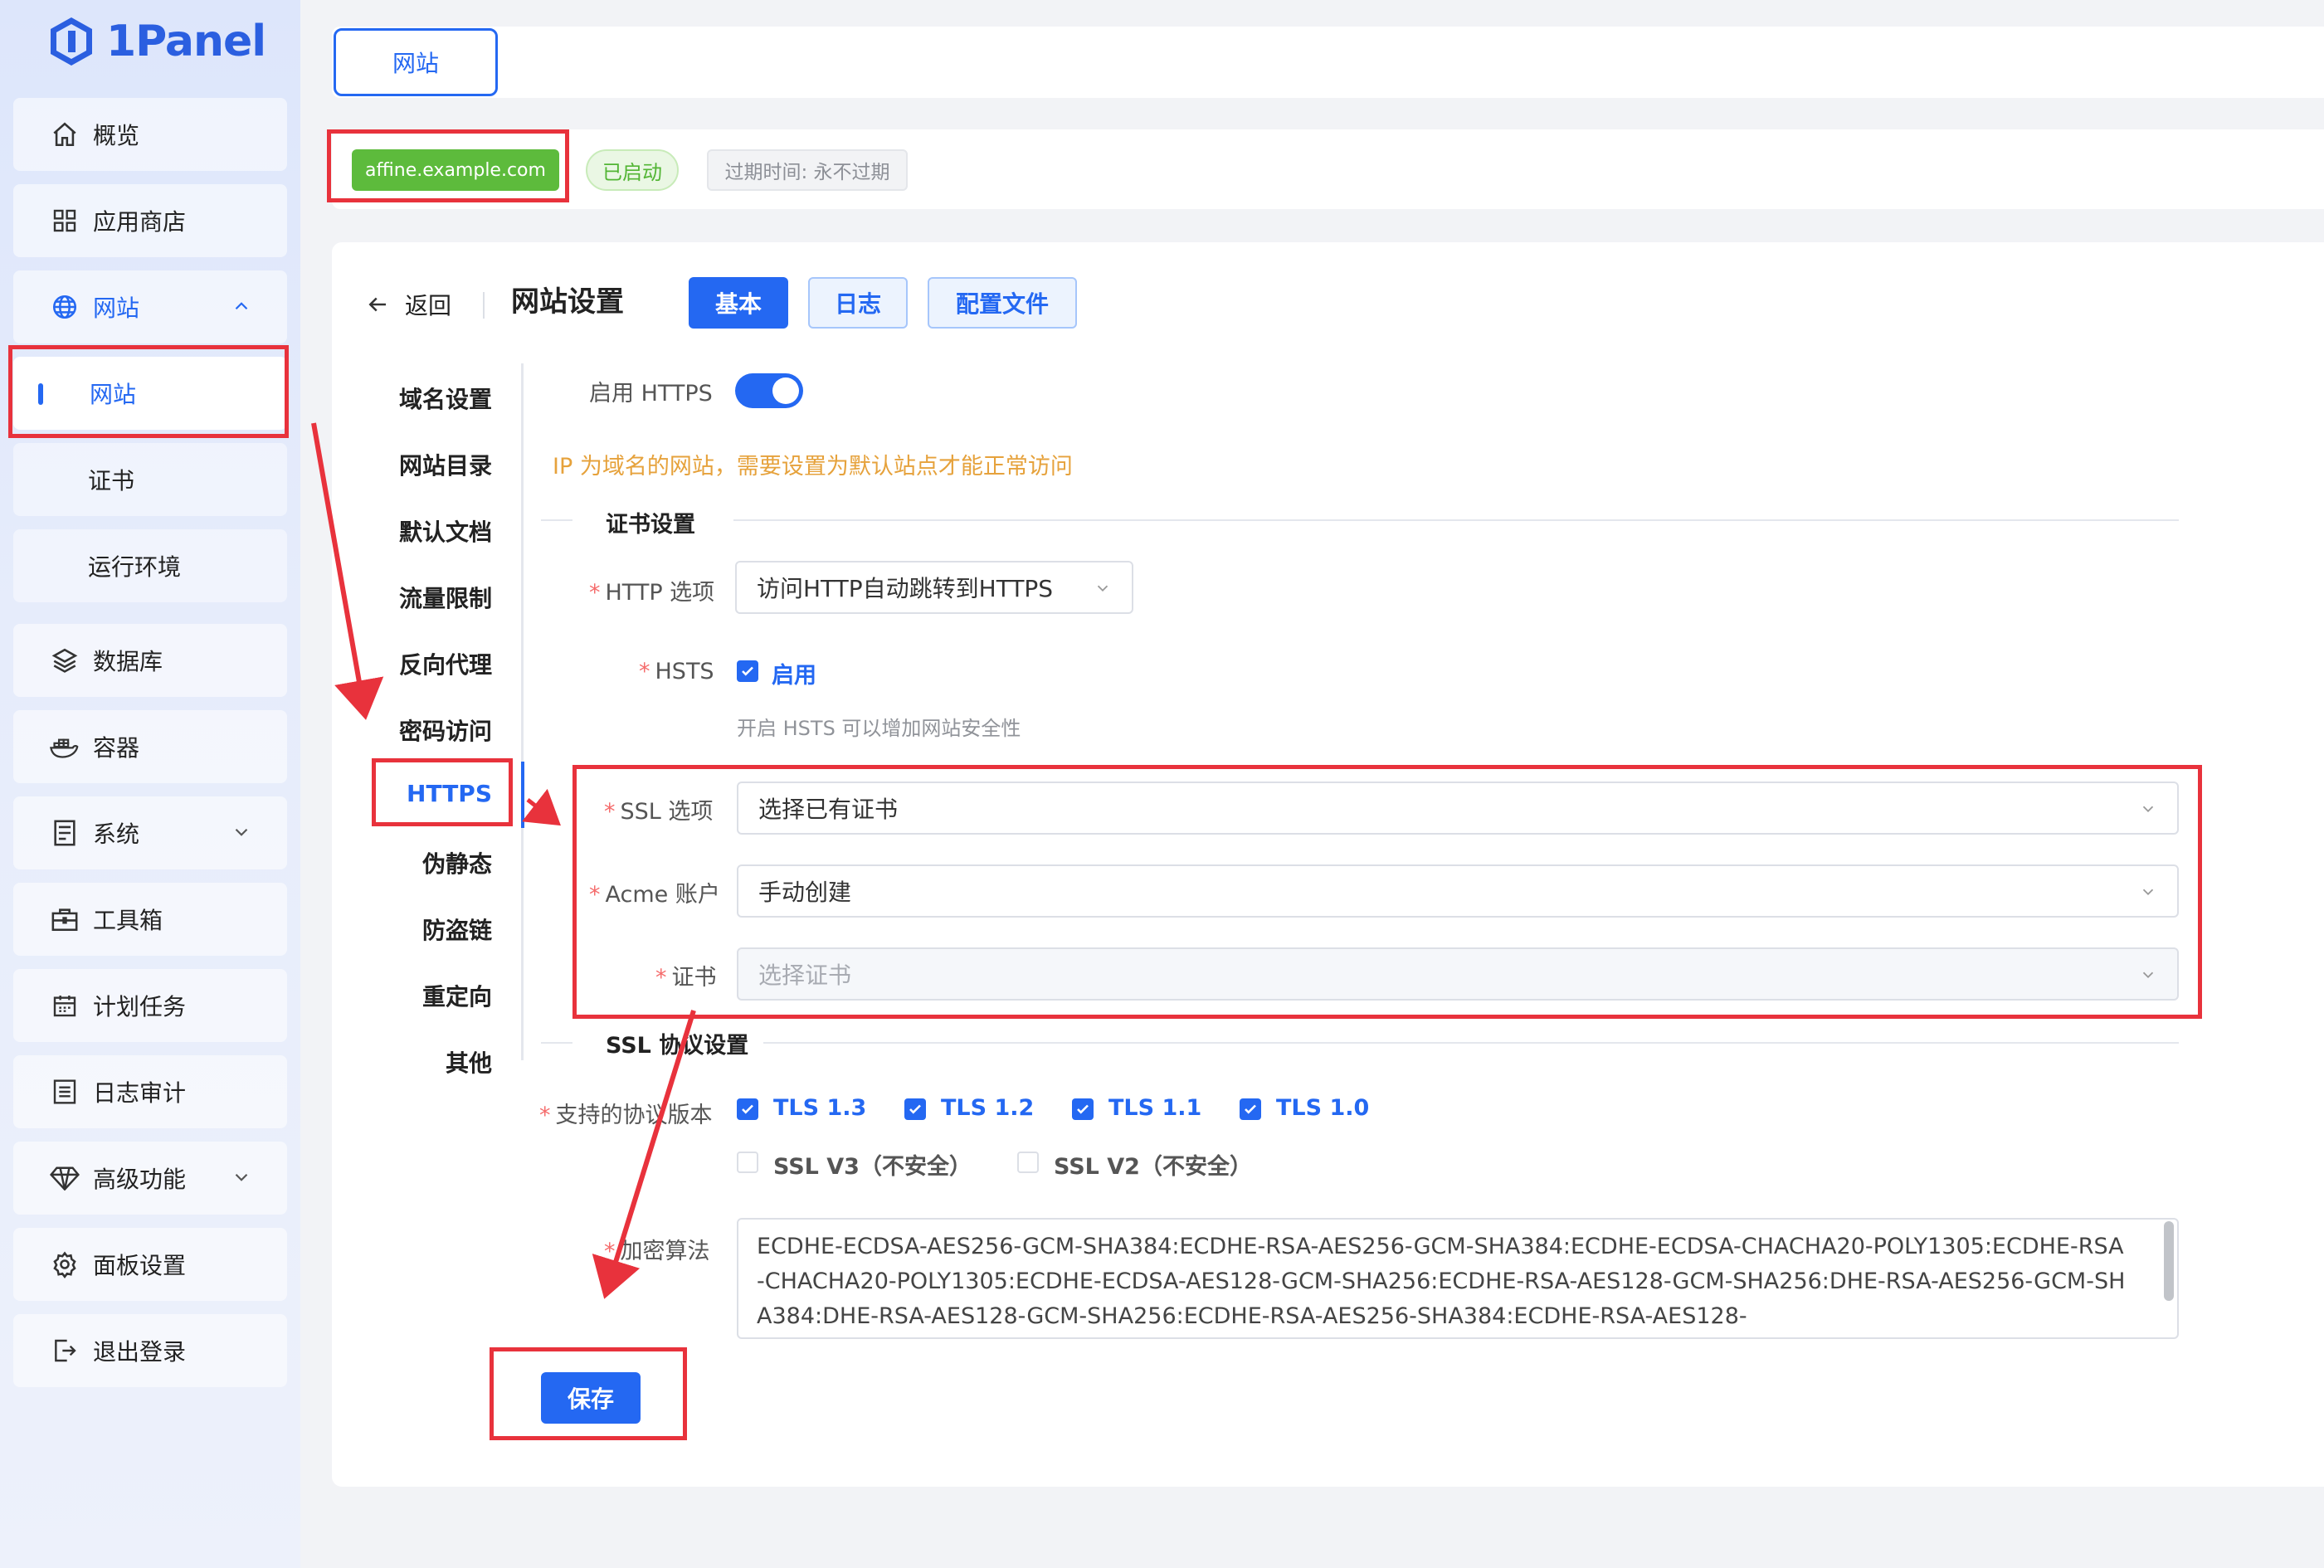  I want to click on annotation-arrows, so click(503, 860).